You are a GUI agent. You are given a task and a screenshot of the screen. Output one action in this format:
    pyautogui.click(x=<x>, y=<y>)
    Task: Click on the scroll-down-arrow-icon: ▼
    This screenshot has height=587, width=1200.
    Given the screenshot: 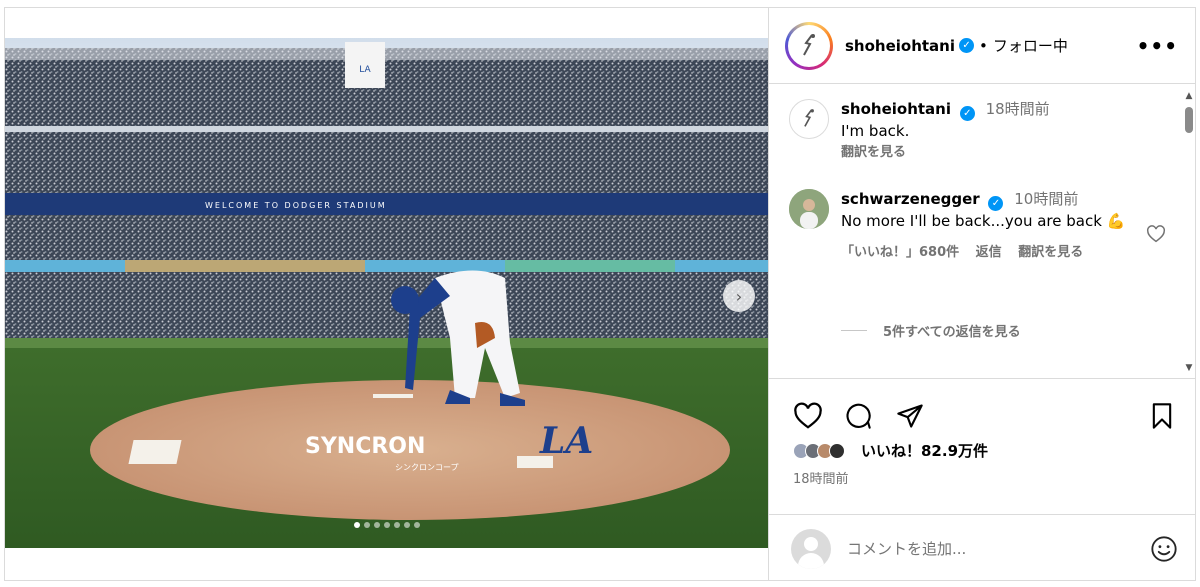 What is the action you would take?
    pyautogui.click(x=1189, y=368)
    